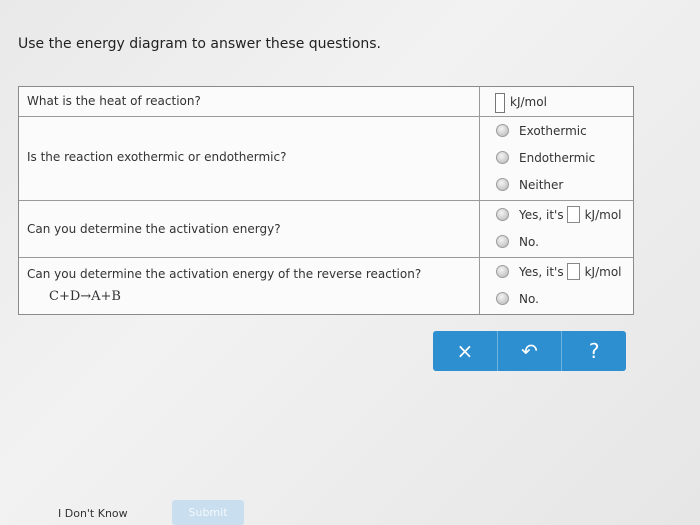 The image size is (700, 525). What do you see at coordinates (502, 184) in the screenshot?
I see `radio-neither` at bounding box center [502, 184].